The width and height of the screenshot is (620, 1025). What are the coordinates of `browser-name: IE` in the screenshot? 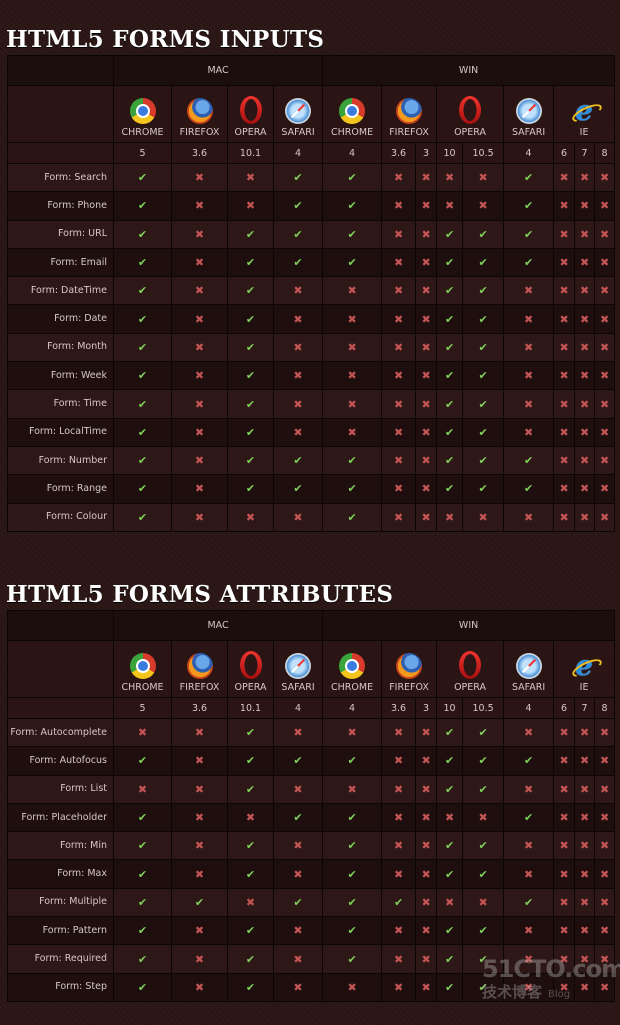 It's located at (584, 132).